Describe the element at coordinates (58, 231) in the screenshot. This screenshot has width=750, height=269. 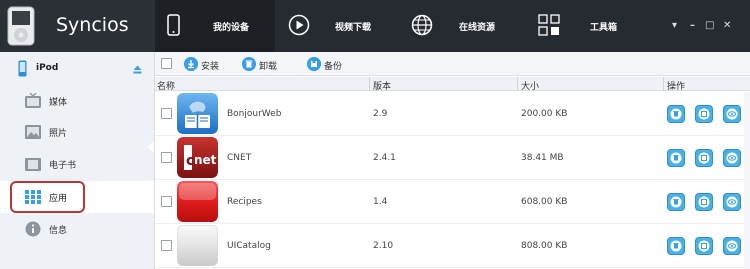
I see `sidebar-item-label: 信息` at that location.